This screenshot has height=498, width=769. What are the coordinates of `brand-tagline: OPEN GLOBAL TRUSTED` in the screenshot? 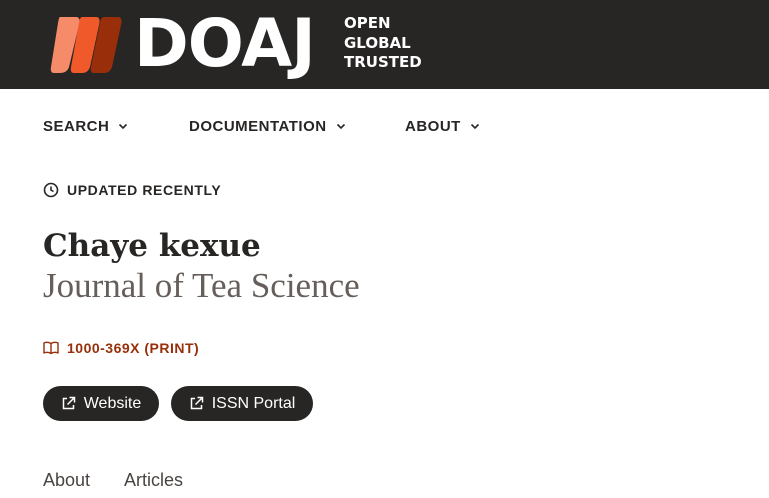 It's located at (383, 43).